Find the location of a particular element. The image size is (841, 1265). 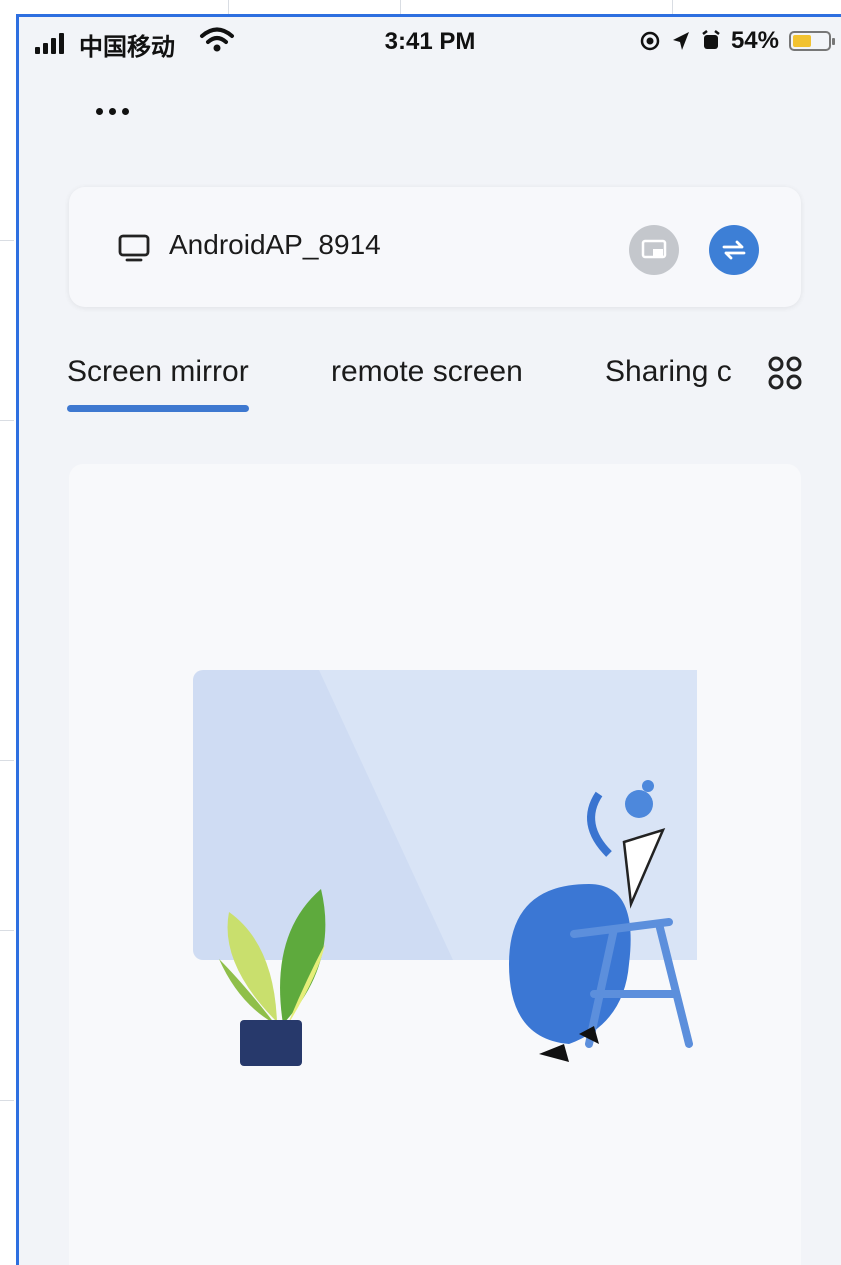

tab-sharing: Sharing c is located at coordinates (668, 372).